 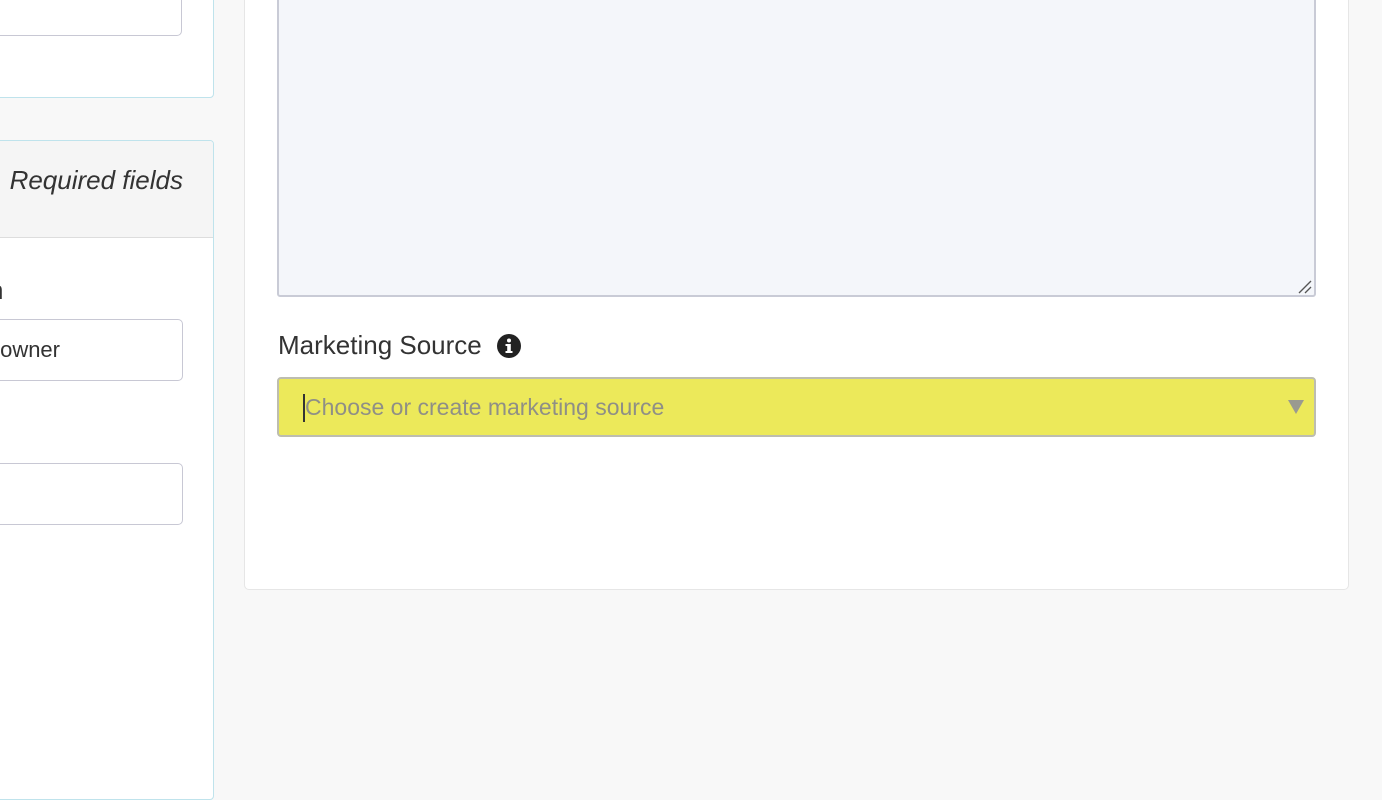 I want to click on left-field-input: owner, so click(x=91, y=350).